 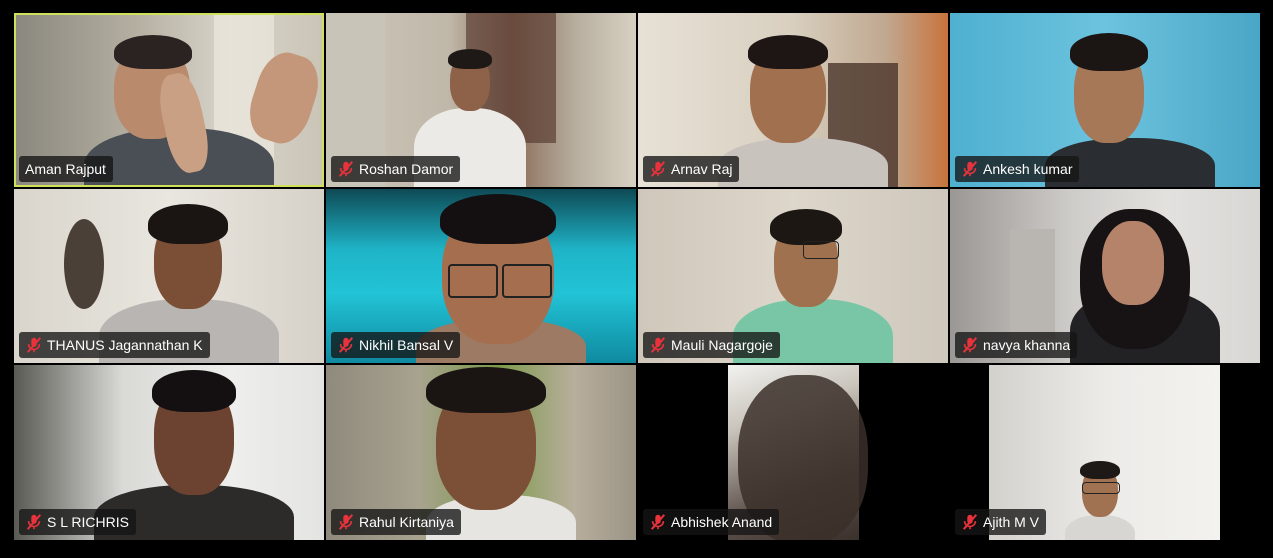 I want to click on video-tile-roshan-damor: Roshan Damor, so click(x=481, y=100).